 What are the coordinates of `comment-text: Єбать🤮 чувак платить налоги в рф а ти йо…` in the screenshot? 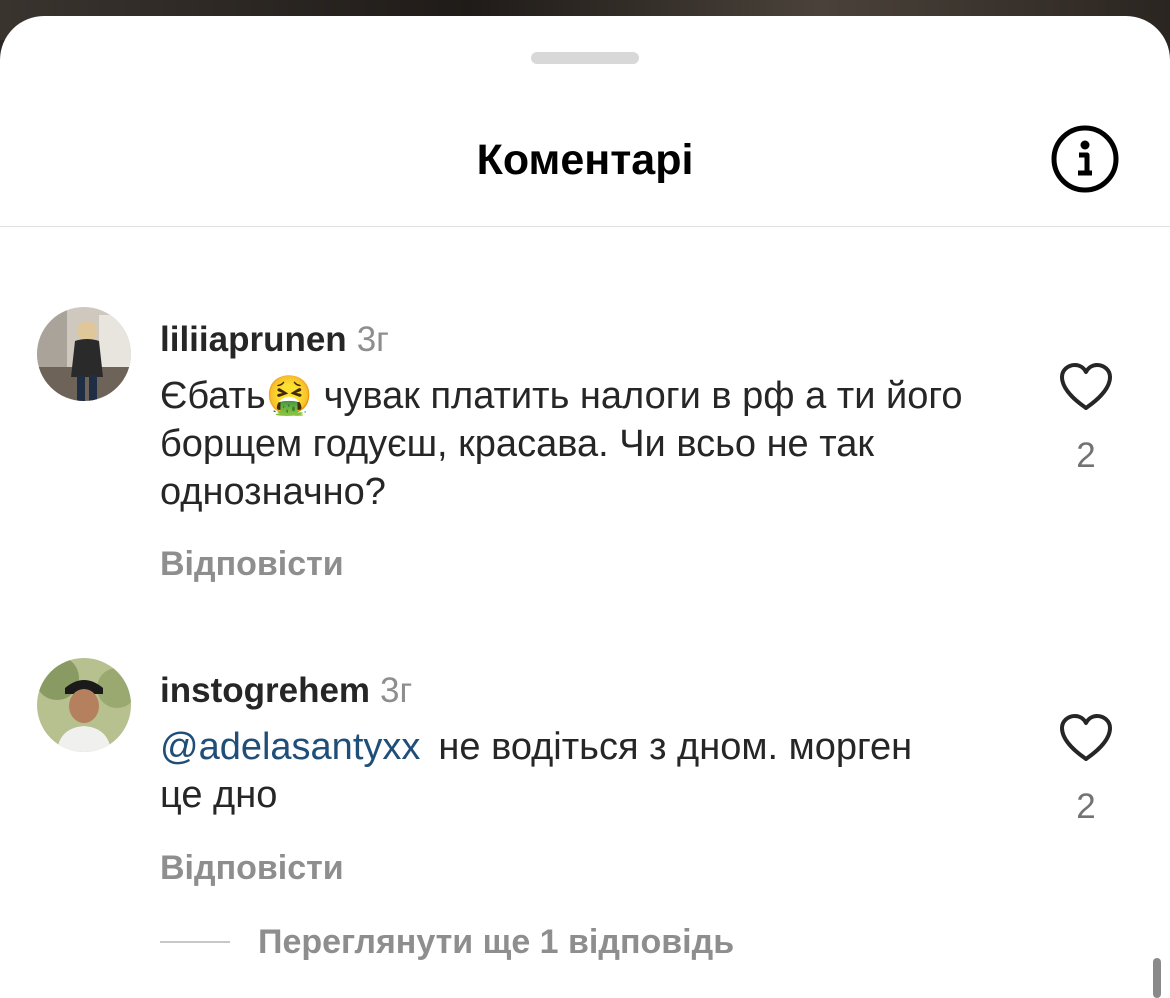 It's located at (580, 444).